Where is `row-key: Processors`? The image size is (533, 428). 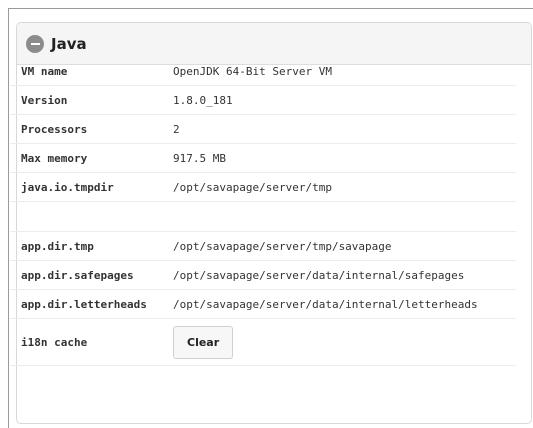
row-key: Processors is located at coordinates (91, 129).